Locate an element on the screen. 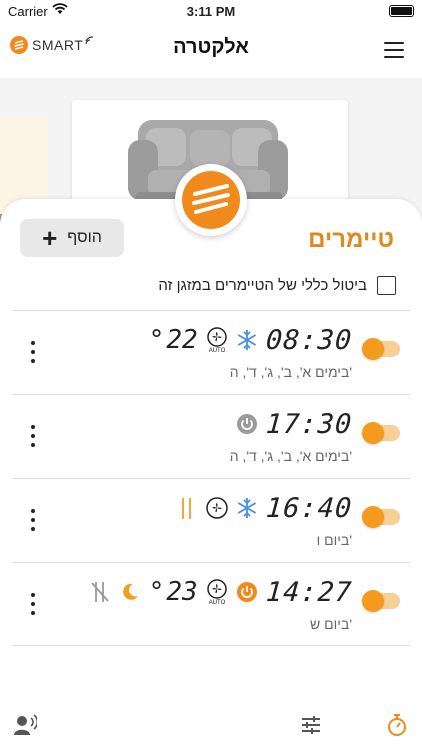 The image size is (422, 750). brand-logo-icon is located at coordinates (211, 200).